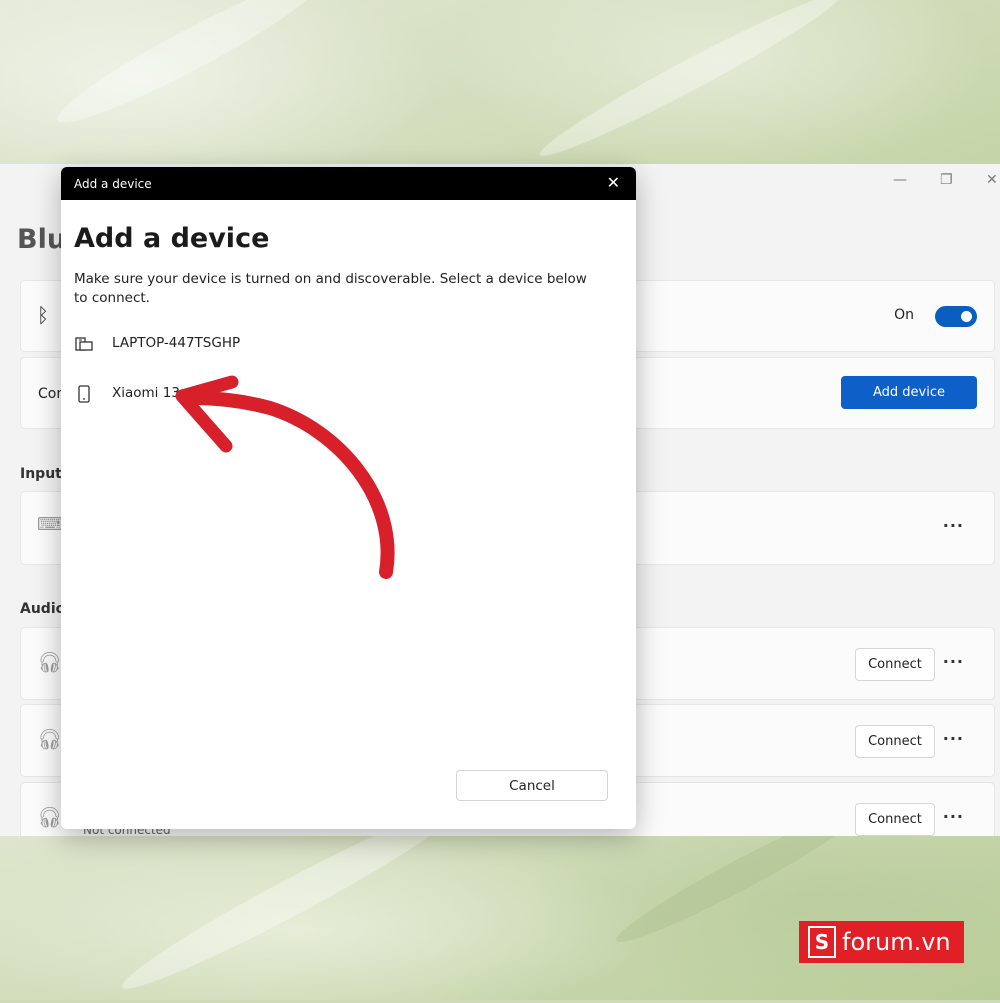 Image resolution: width=1000 pixels, height=1003 pixels. Describe the element at coordinates (900, 180) in the screenshot. I see `minimize-icon: —` at that location.